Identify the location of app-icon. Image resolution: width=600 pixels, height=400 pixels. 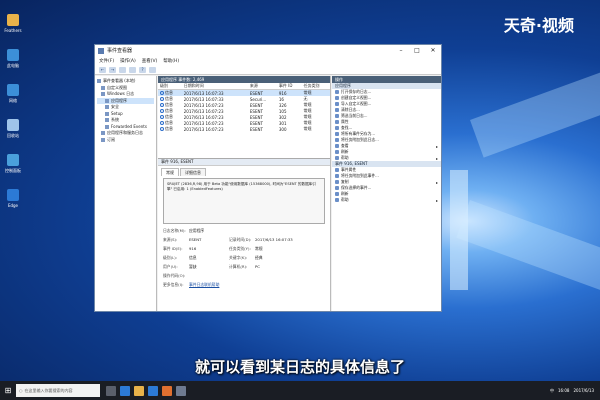
(167, 390).